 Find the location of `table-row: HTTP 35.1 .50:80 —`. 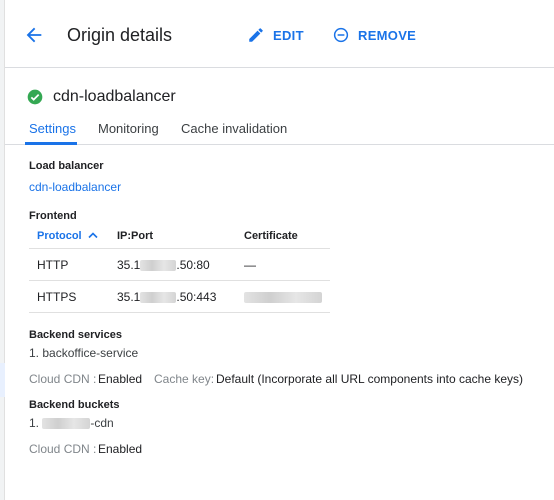

table-row: HTTP 35.1 .50:80 — is located at coordinates (179, 265).